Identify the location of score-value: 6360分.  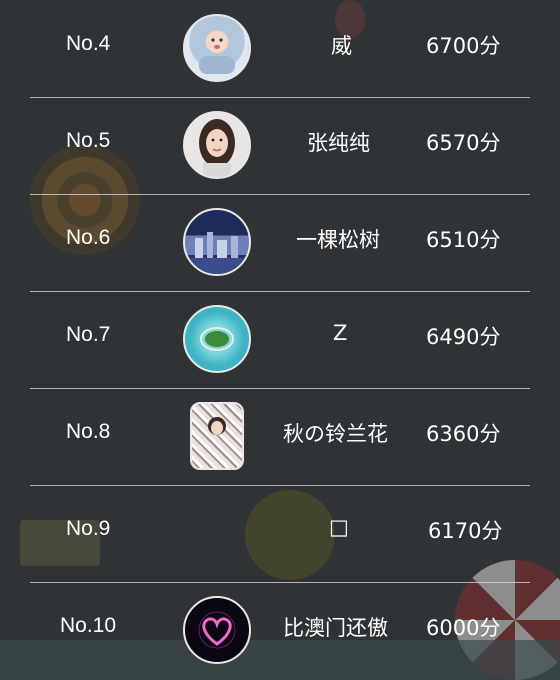
(463, 434).